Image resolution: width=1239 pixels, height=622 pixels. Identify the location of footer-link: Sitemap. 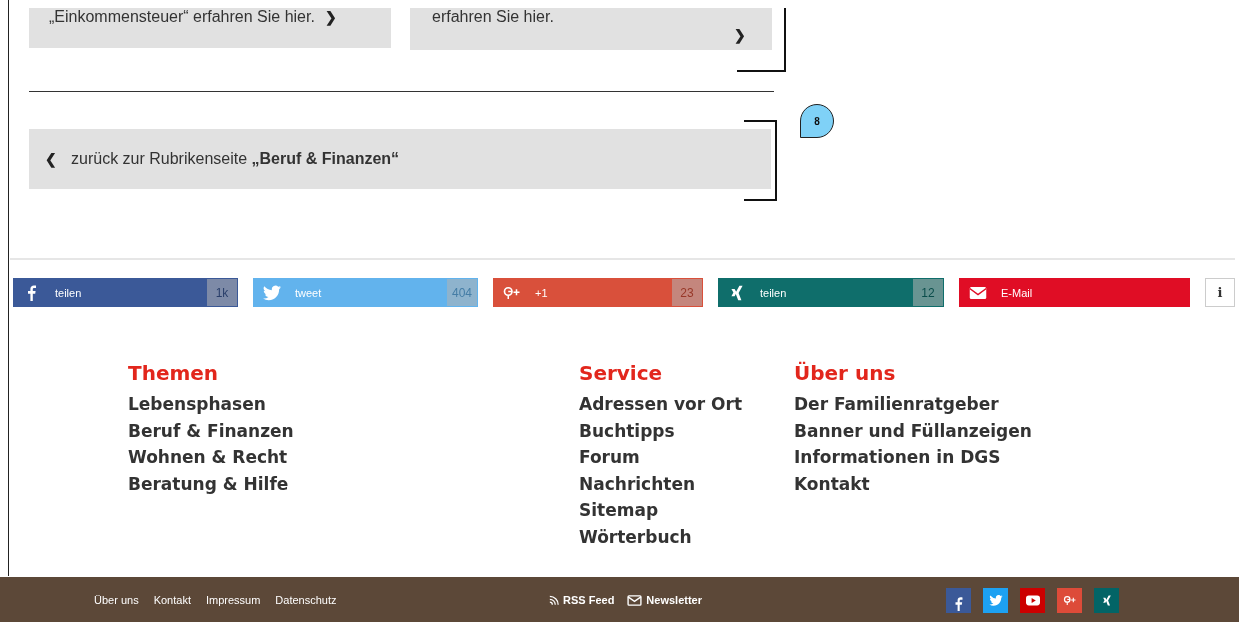
(686, 510).